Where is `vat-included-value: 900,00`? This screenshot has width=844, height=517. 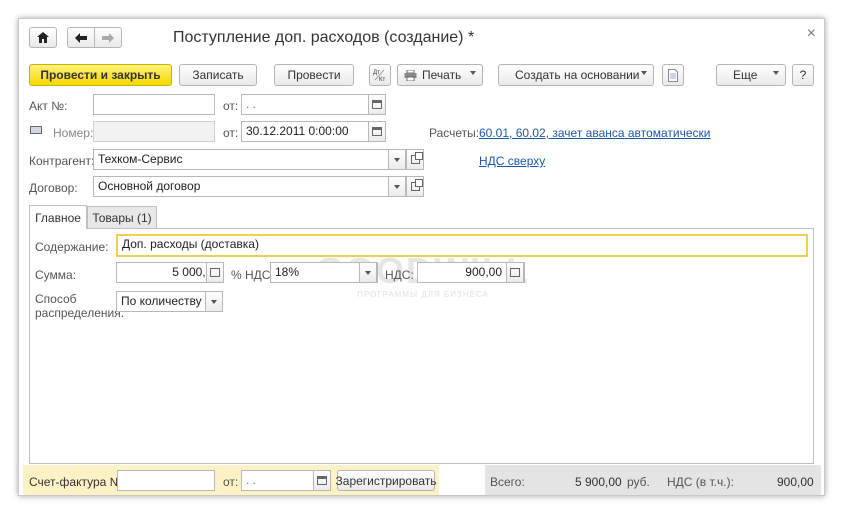 vat-included-value: 900,00 is located at coordinates (795, 482).